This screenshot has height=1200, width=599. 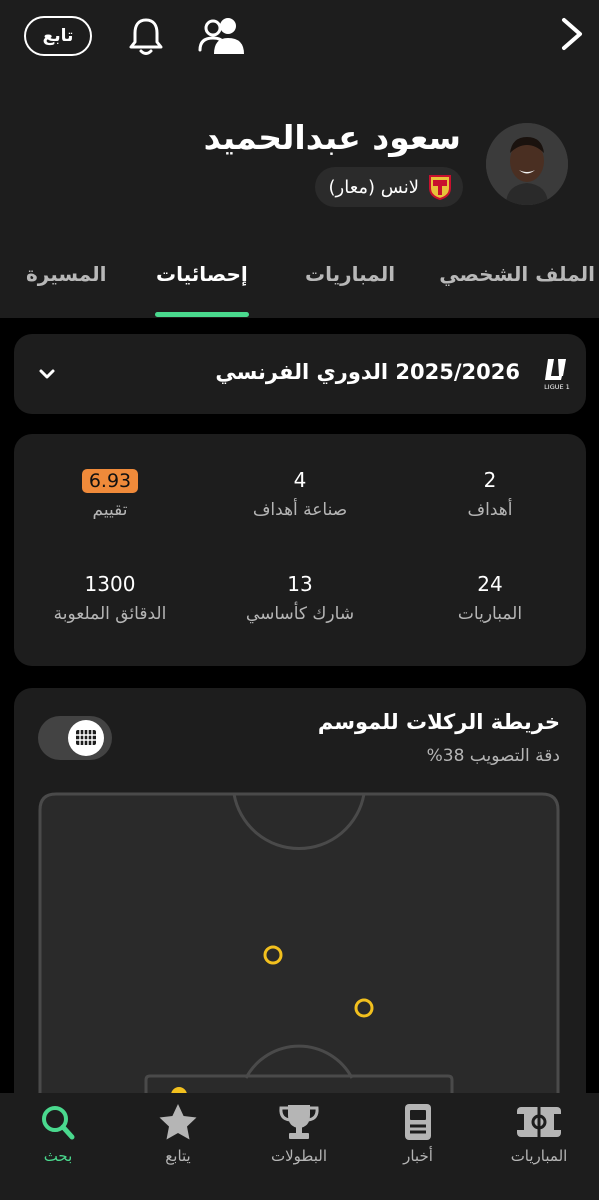 What do you see at coordinates (418, 1122) in the screenshot?
I see `news-icon` at bounding box center [418, 1122].